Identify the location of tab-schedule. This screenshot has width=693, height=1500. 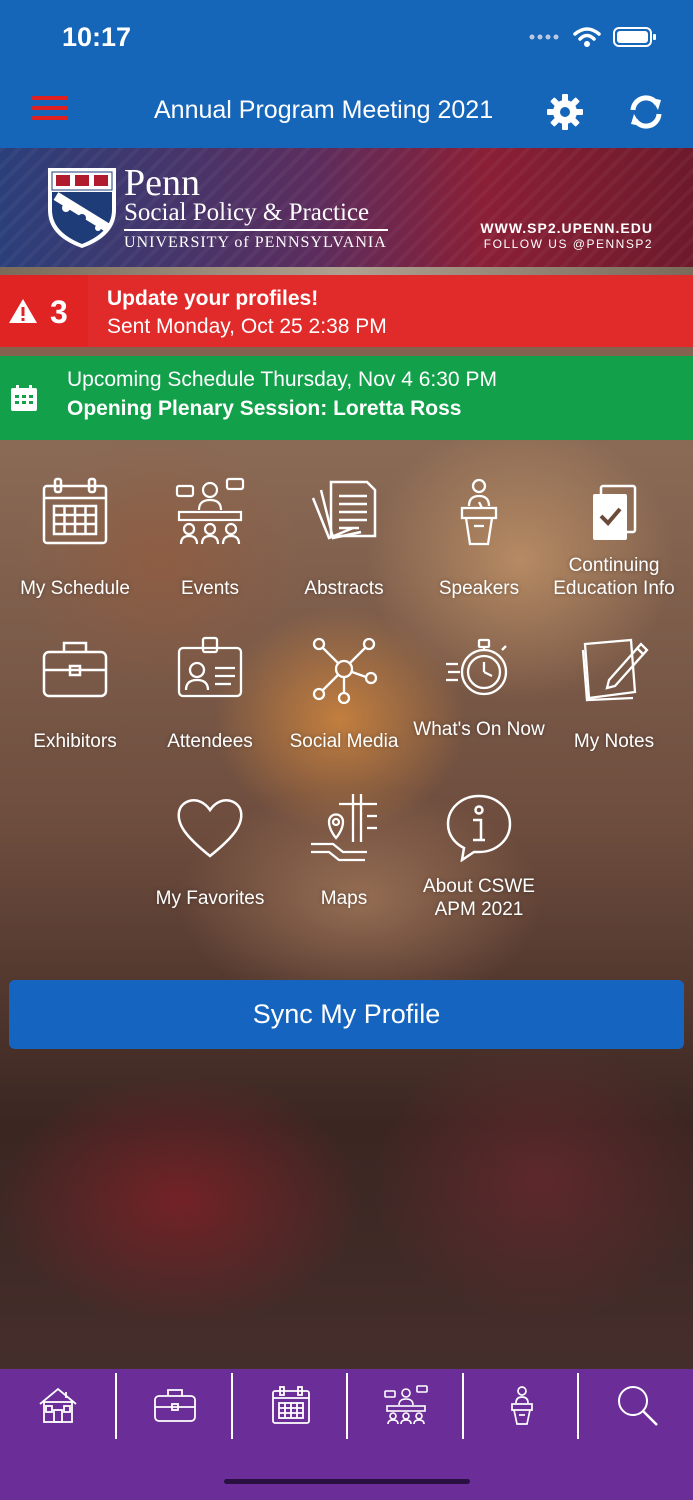
(290, 1405).